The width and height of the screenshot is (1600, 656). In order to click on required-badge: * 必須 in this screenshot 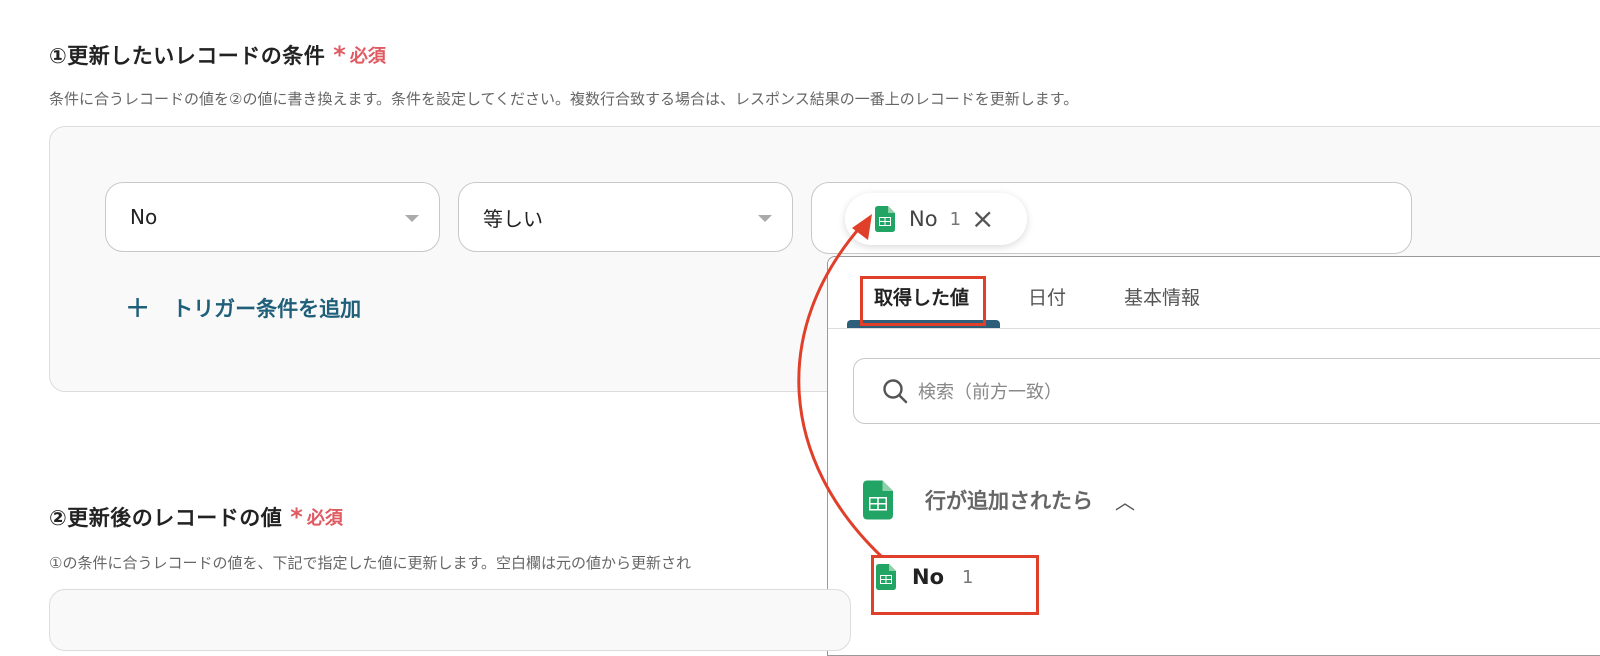, I will do `click(316, 517)`.